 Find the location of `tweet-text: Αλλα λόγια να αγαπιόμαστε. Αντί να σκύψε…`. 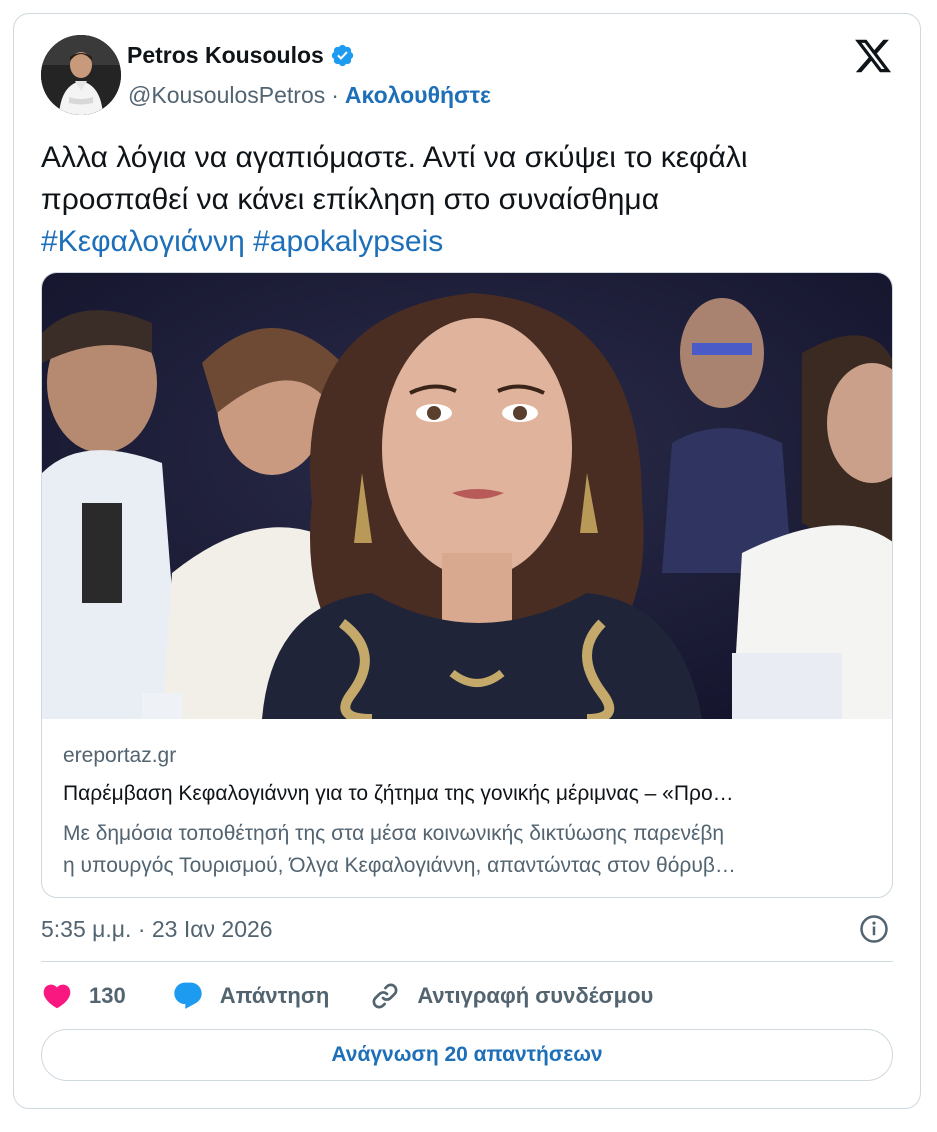

tweet-text: Αλλα λόγια να αγαπιόμαστε. Αντί να σκύψε… is located at coordinates (466, 200).